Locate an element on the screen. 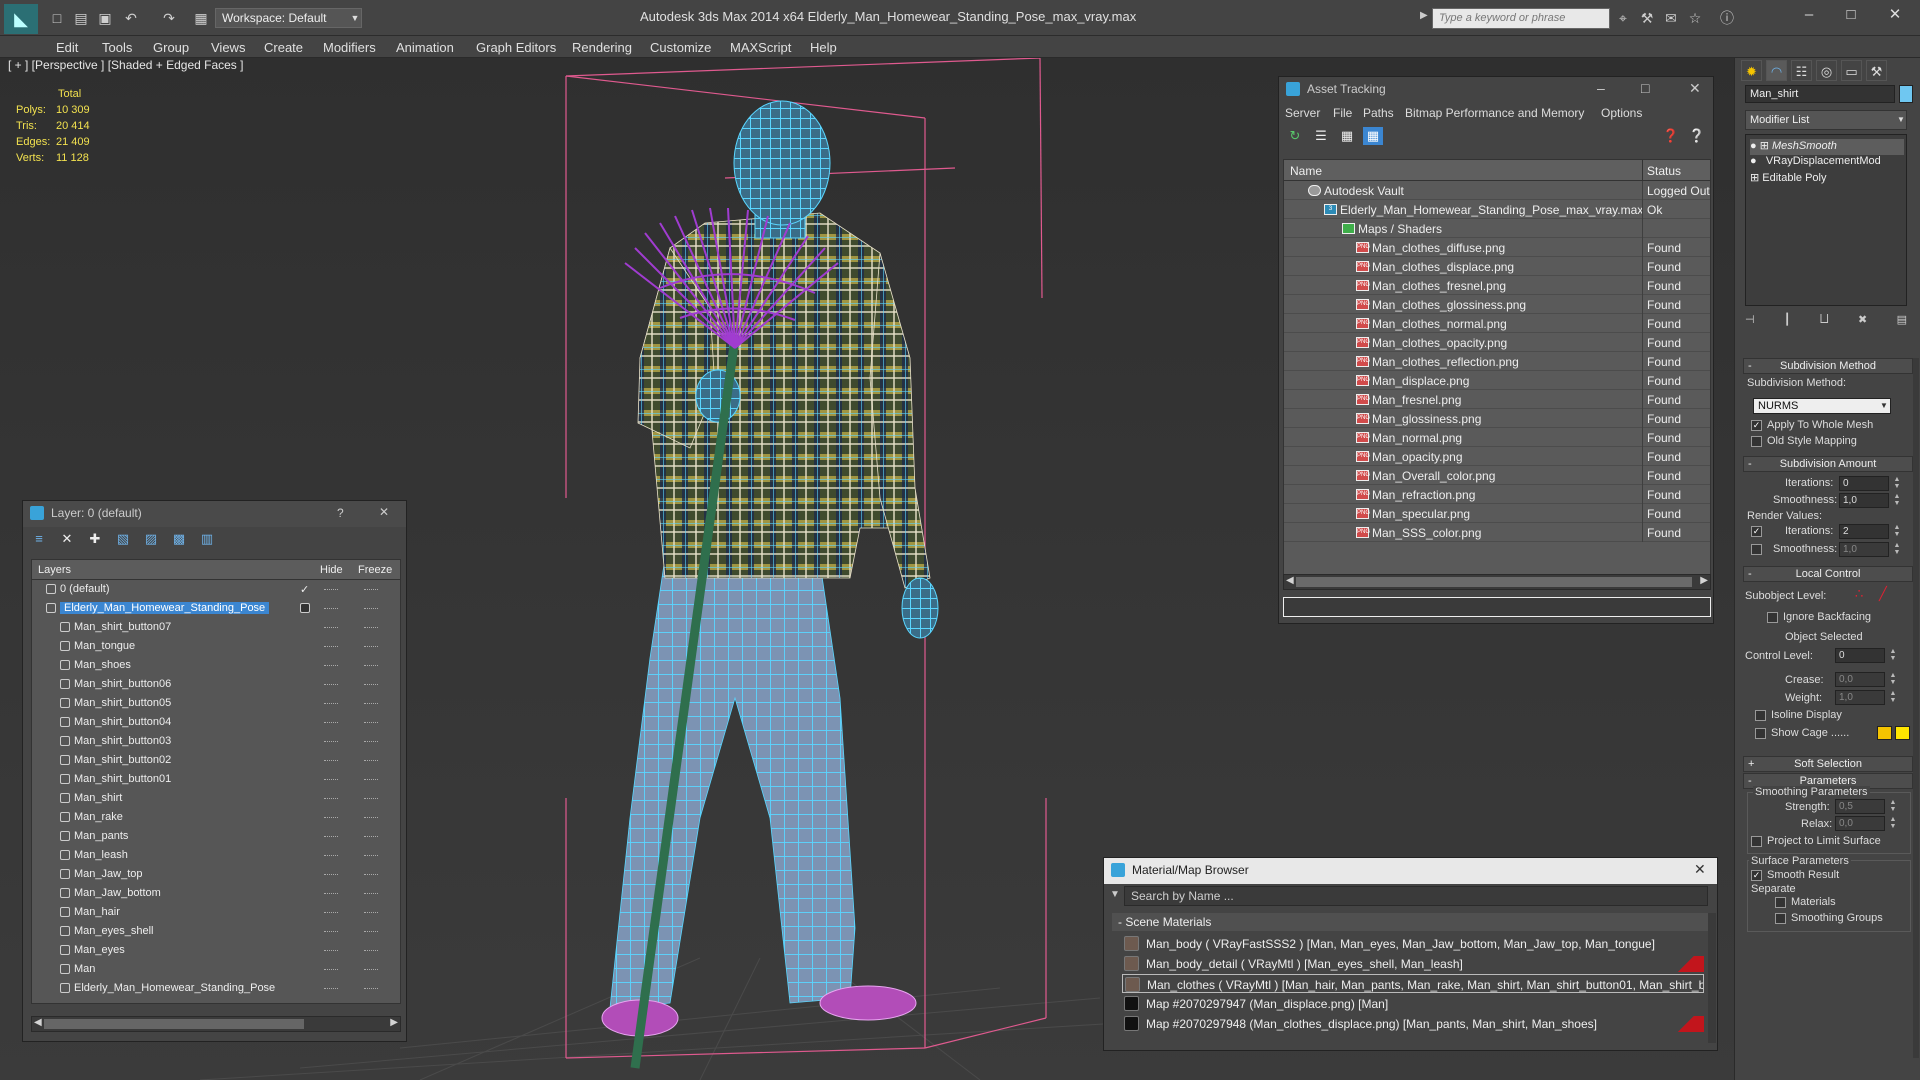 The image size is (1920, 1080). isoline-display-checkbox is located at coordinates (1760, 715).